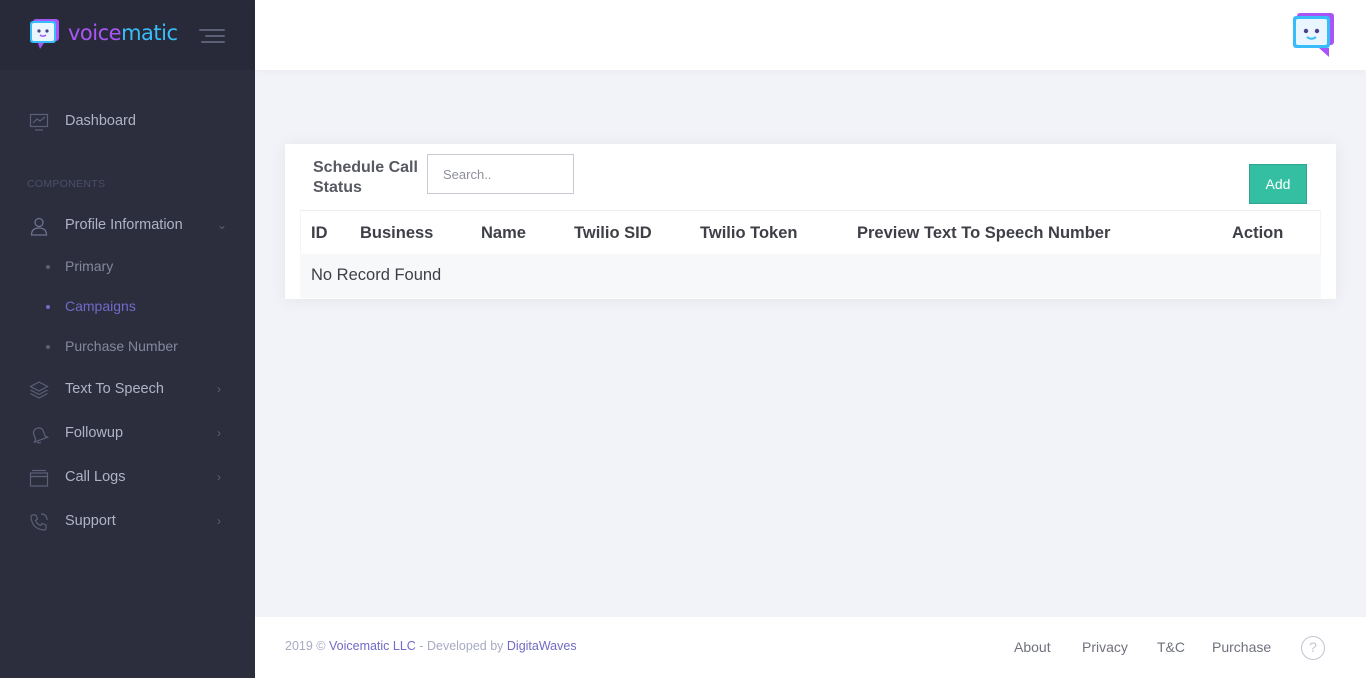  What do you see at coordinates (127, 433) in the screenshot?
I see `sidebar-item-followup: Followup ›` at bounding box center [127, 433].